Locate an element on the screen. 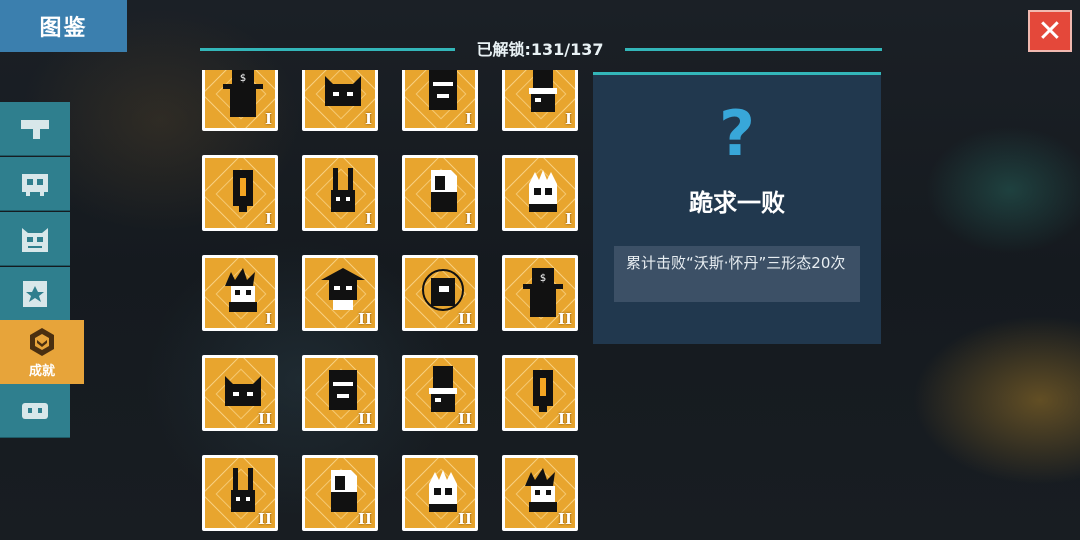 The image size is (1080, 540). spiky-hair-icon is located at coordinates (241, 290).